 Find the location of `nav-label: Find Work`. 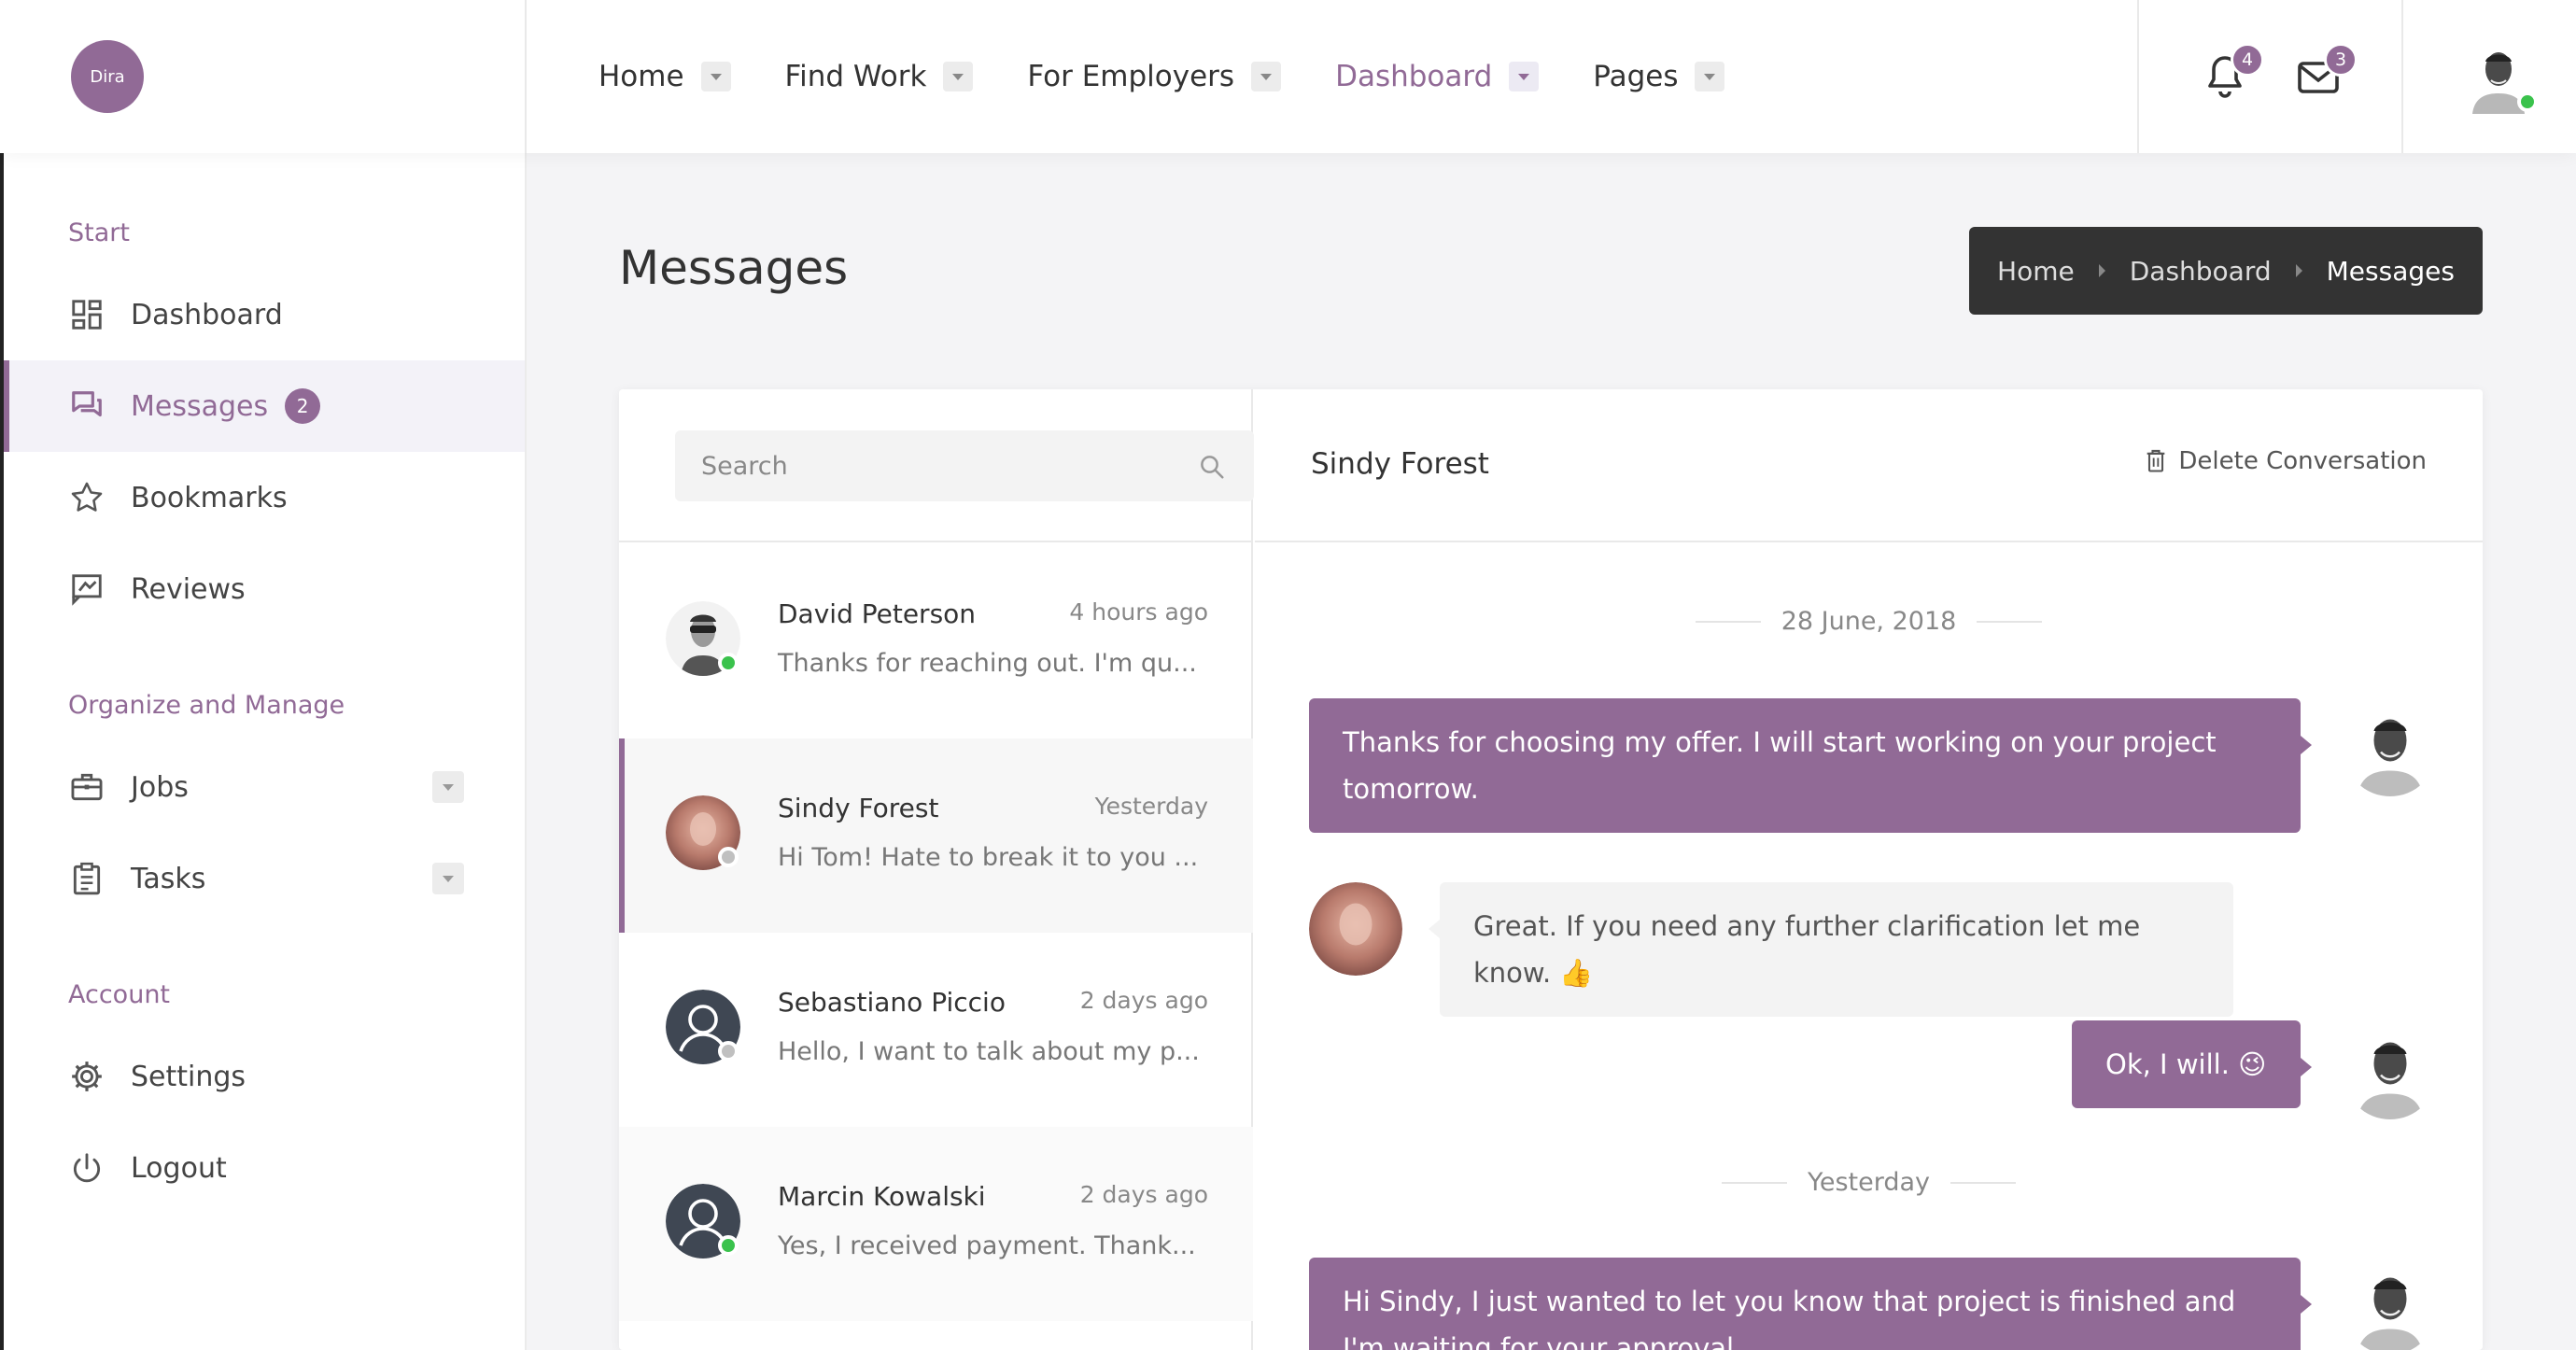

nav-label: Find Work is located at coordinates (855, 76).